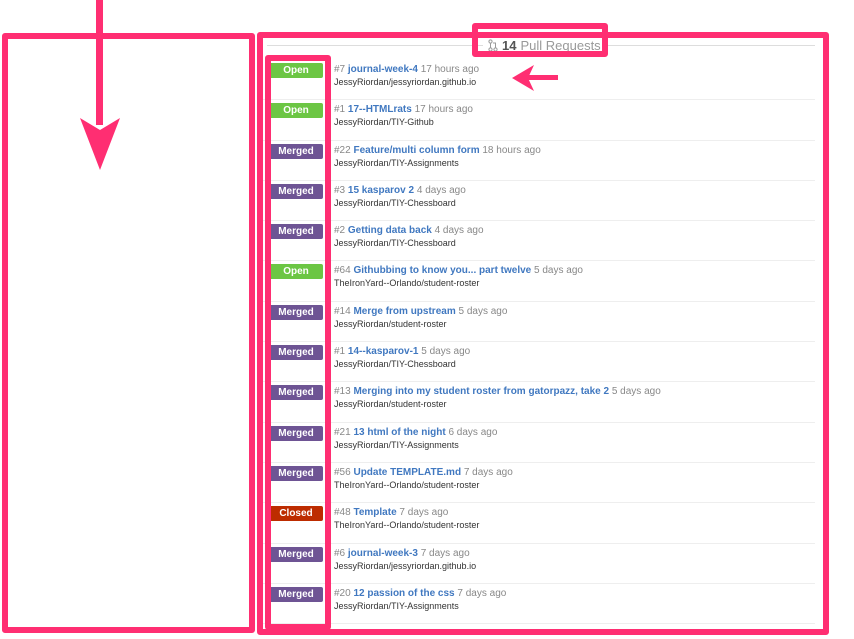 This screenshot has height=639, width=854. Describe the element at coordinates (493, 45) in the screenshot. I see `pull-request-icon` at that location.